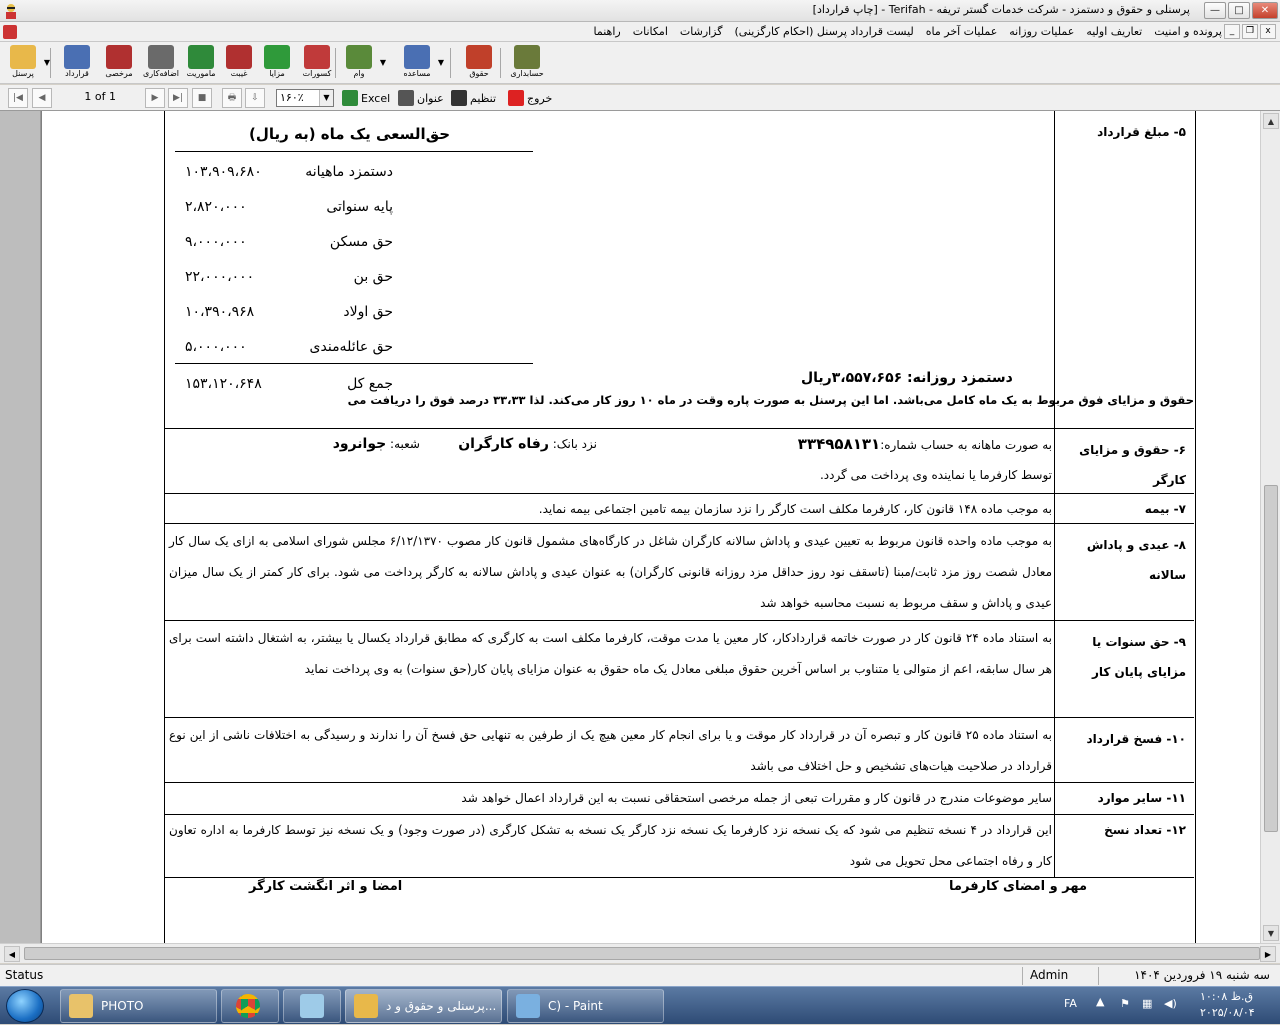 The image size is (1280, 1025). What do you see at coordinates (305, 98) in the screenshot?
I see `zoom-select: ۱۶۰٪ ▼` at bounding box center [305, 98].